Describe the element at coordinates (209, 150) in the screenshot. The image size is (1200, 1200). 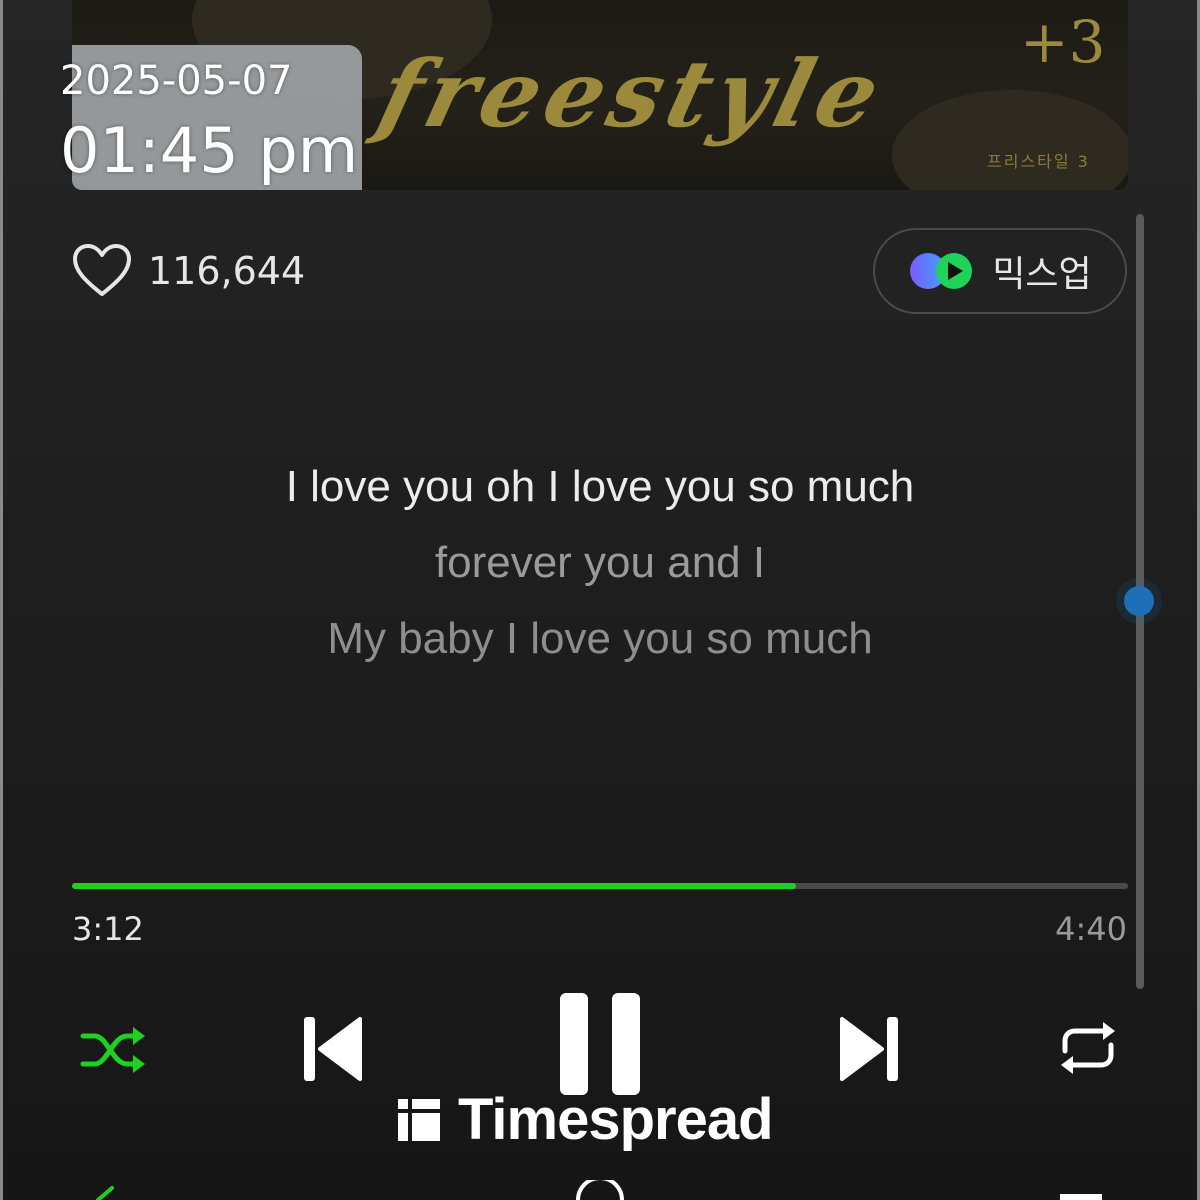
I see `timestamp-time: 01:45 pm` at that location.